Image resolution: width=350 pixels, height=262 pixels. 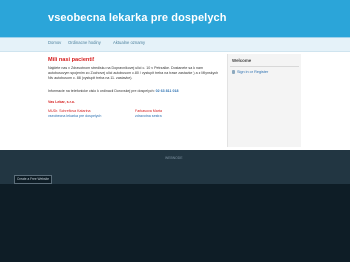 I want to click on create-website-button: Create a Free Website, so click(x=33, y=179).